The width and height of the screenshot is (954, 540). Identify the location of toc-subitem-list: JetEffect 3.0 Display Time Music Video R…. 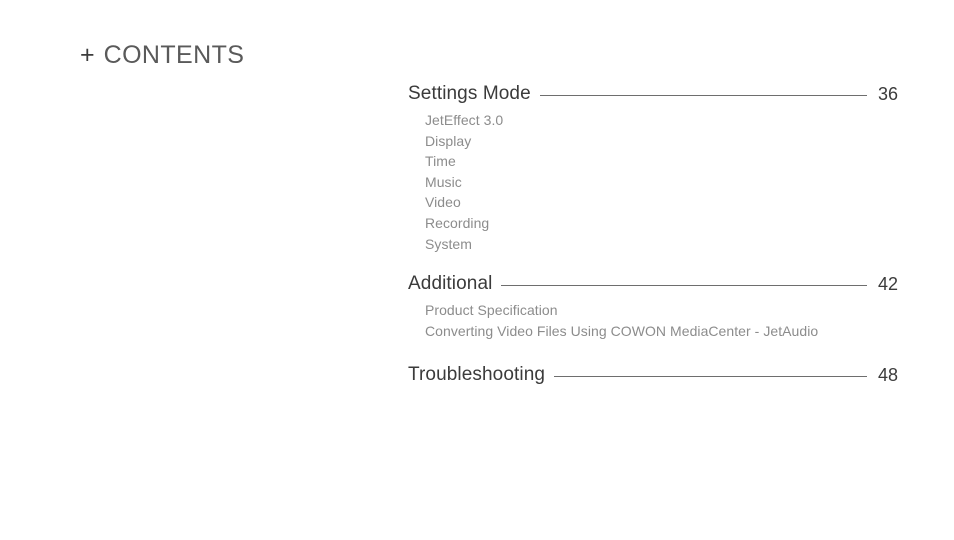
(653, 182).